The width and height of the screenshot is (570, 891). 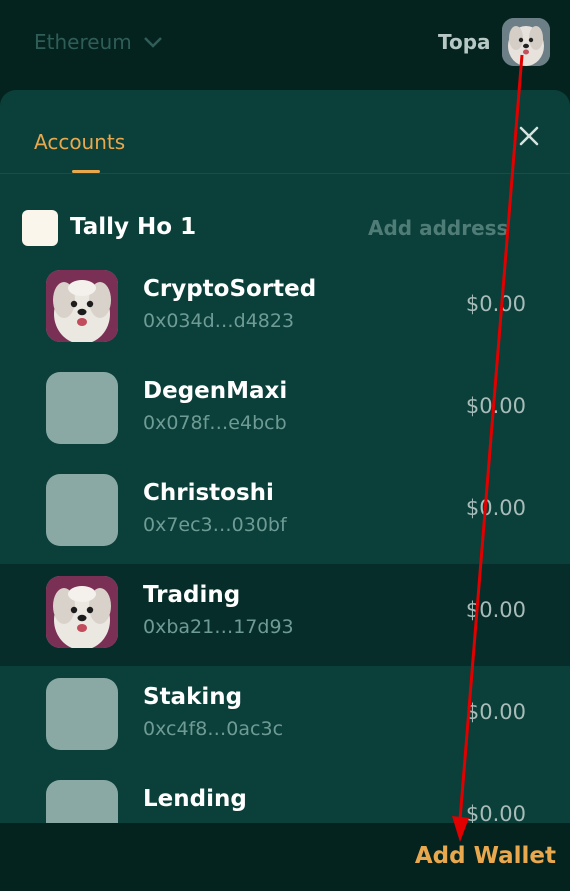 I want to click on account-name: Lending, so click(x=195, y=799).